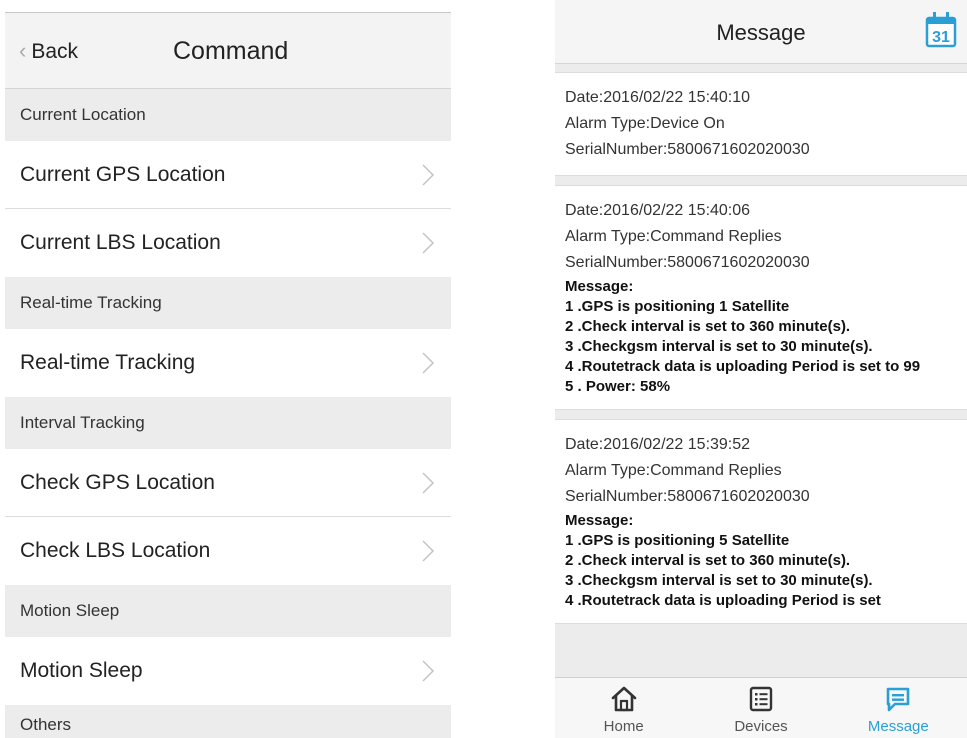 This screenshot has height=738, width=967. Describe the element at coordinates (658, 97) in the screenshot. I see `message-date: Date:2016/02/22 15:40:10` at that location.